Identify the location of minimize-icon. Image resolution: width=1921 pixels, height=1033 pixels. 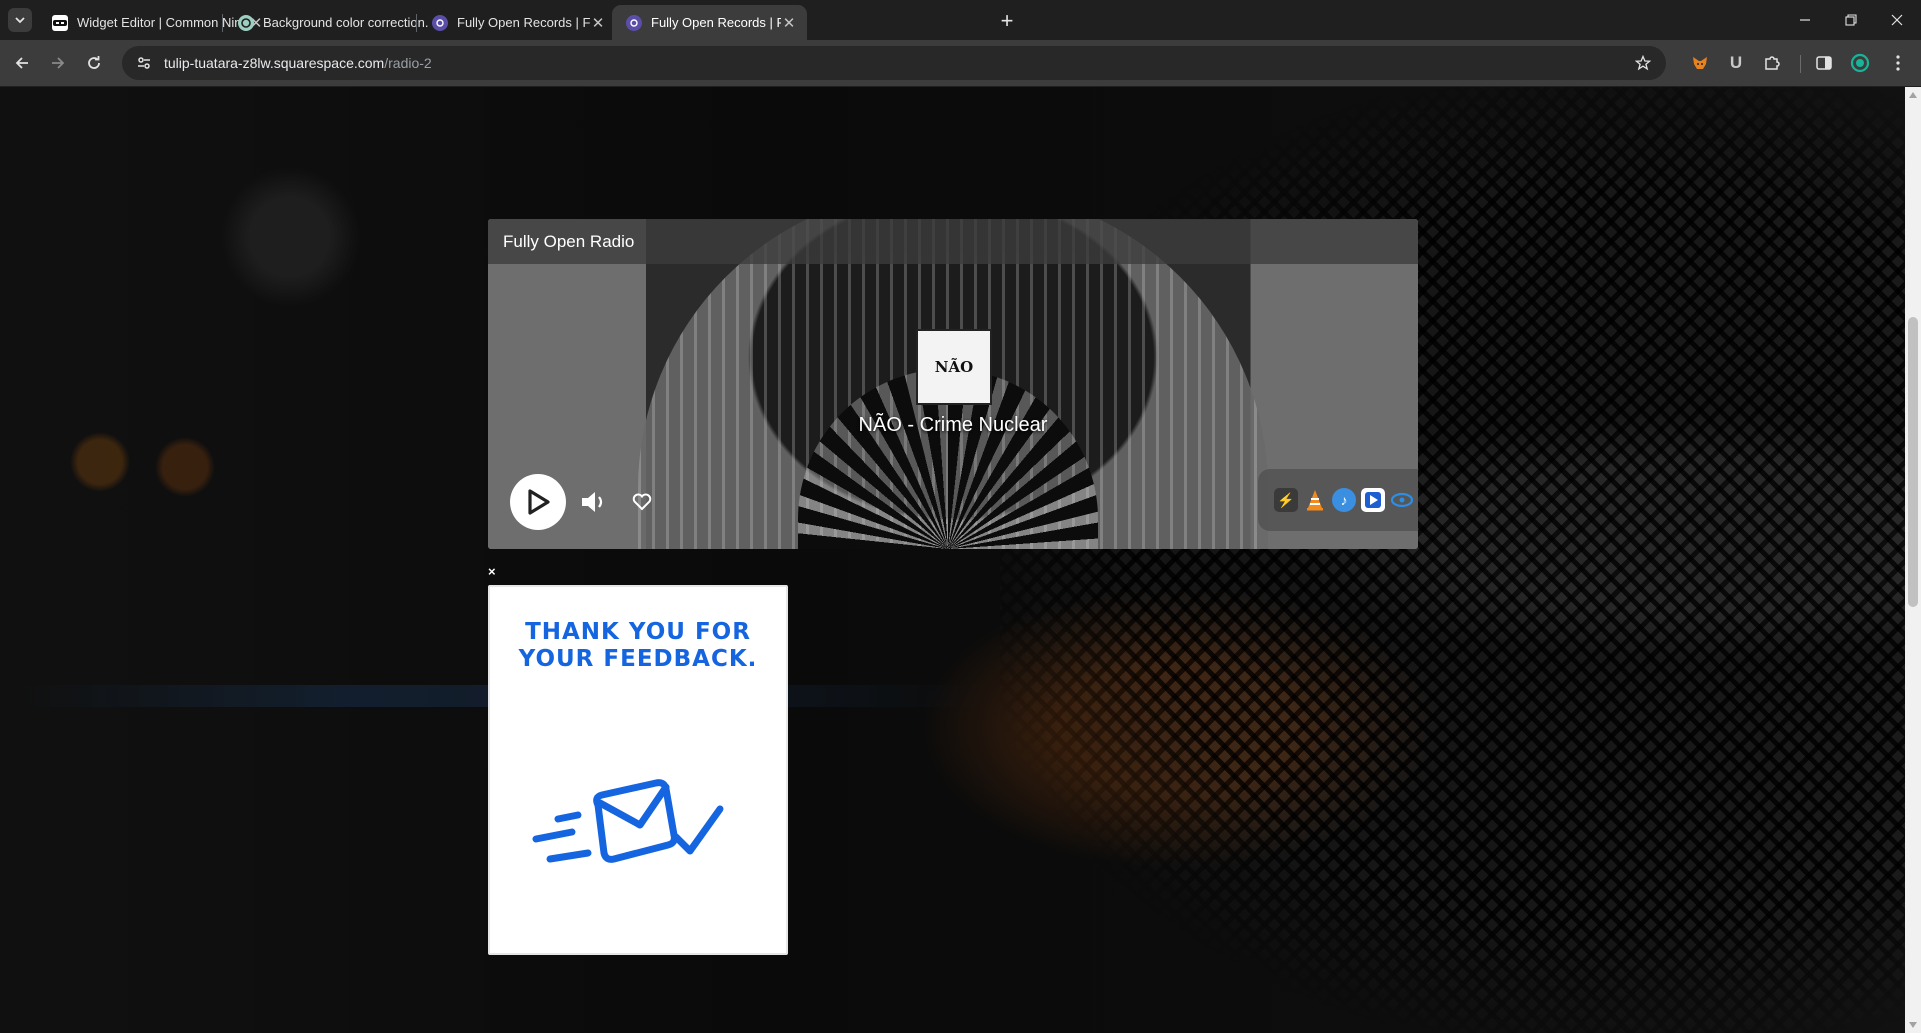
(1805, 20).